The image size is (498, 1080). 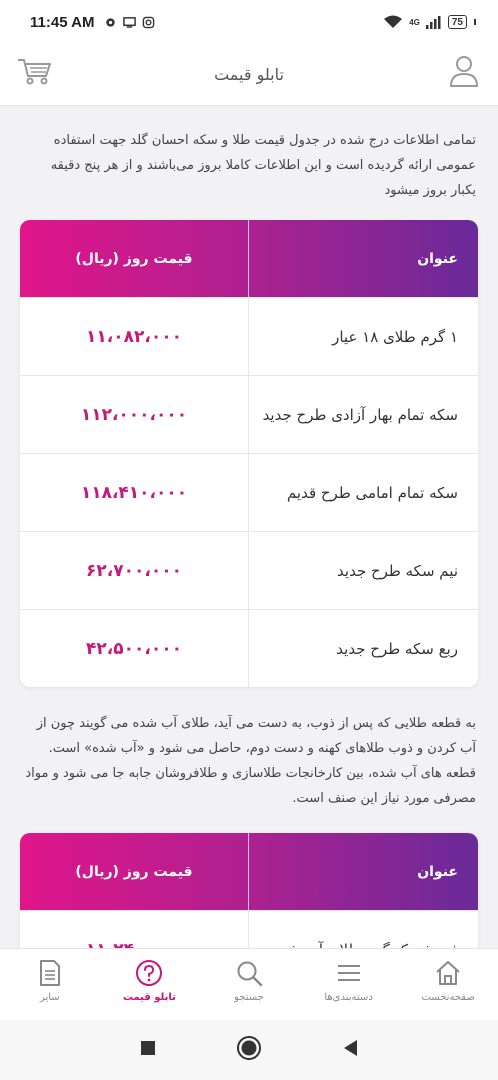 I want to click on status-bar: 11:45 AM 4G 75, so click(x=249, y=22).